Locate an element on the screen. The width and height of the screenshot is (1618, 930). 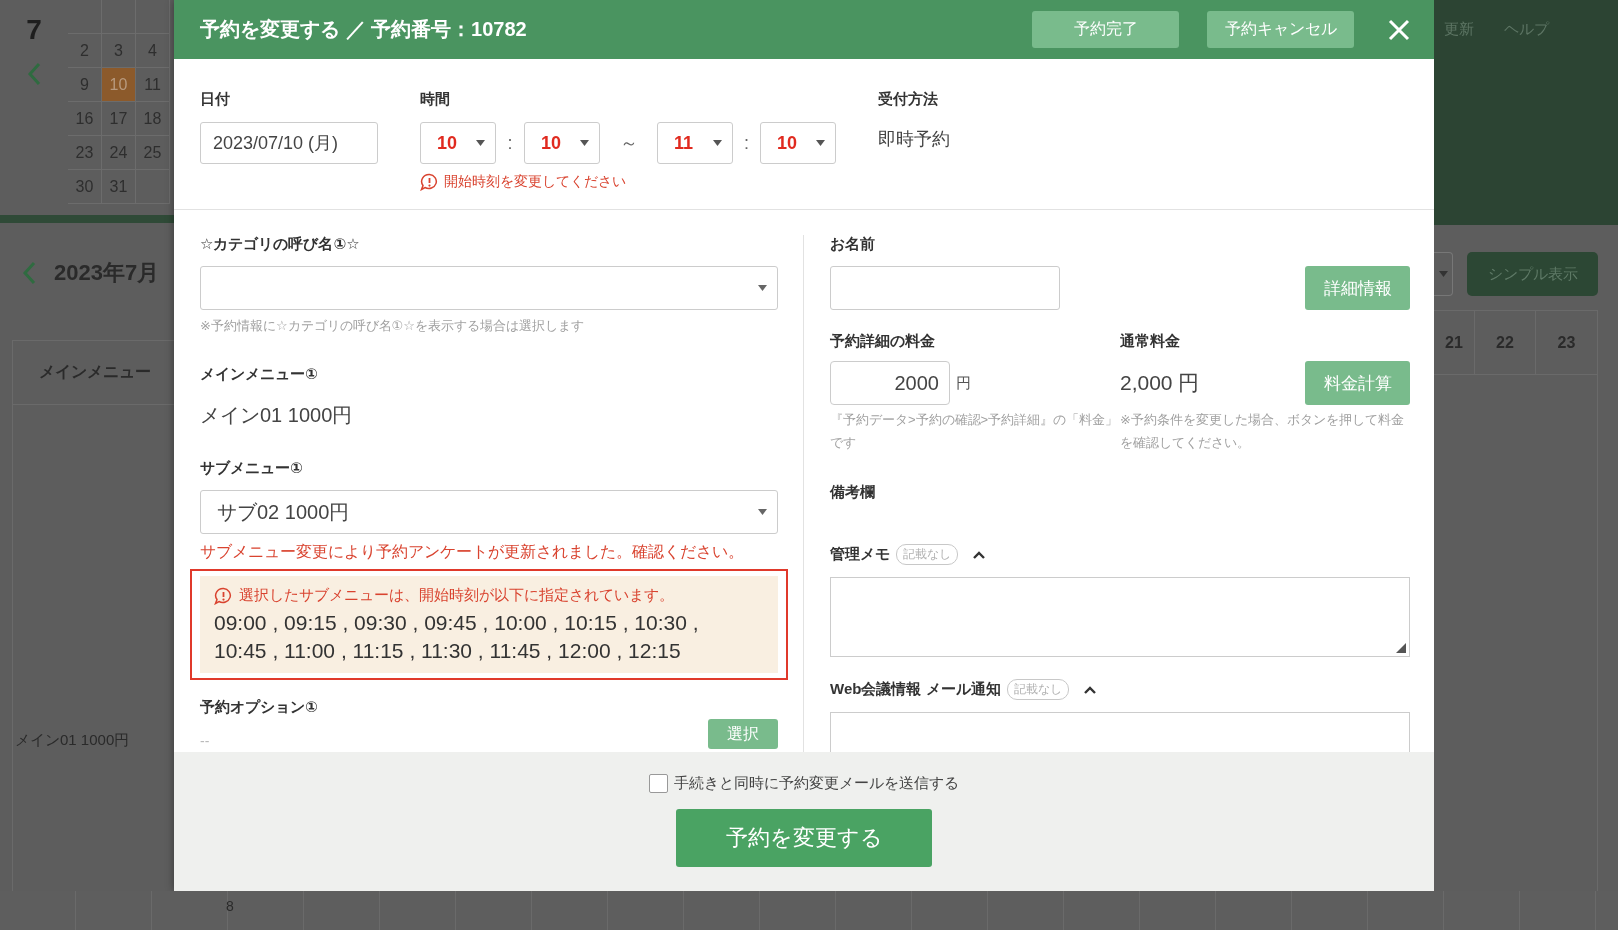
field-label: ☆カテゴリの呼び名①☆ is located at coordinates (280, 244).